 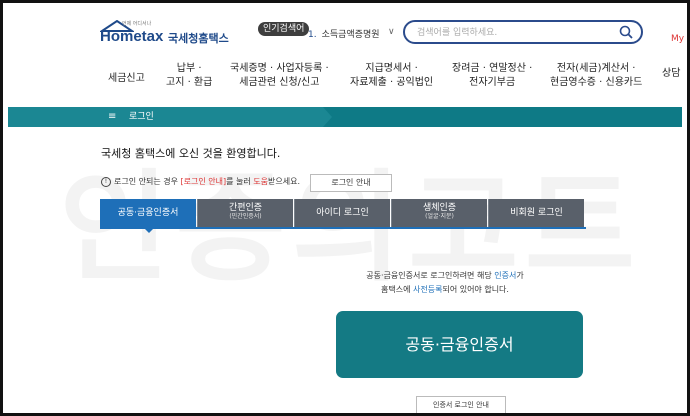 What do you see at coordinates (428, 289) in the screenshot?
I see `desc-highlight: 사전등록` at bounding box center [428, 289].